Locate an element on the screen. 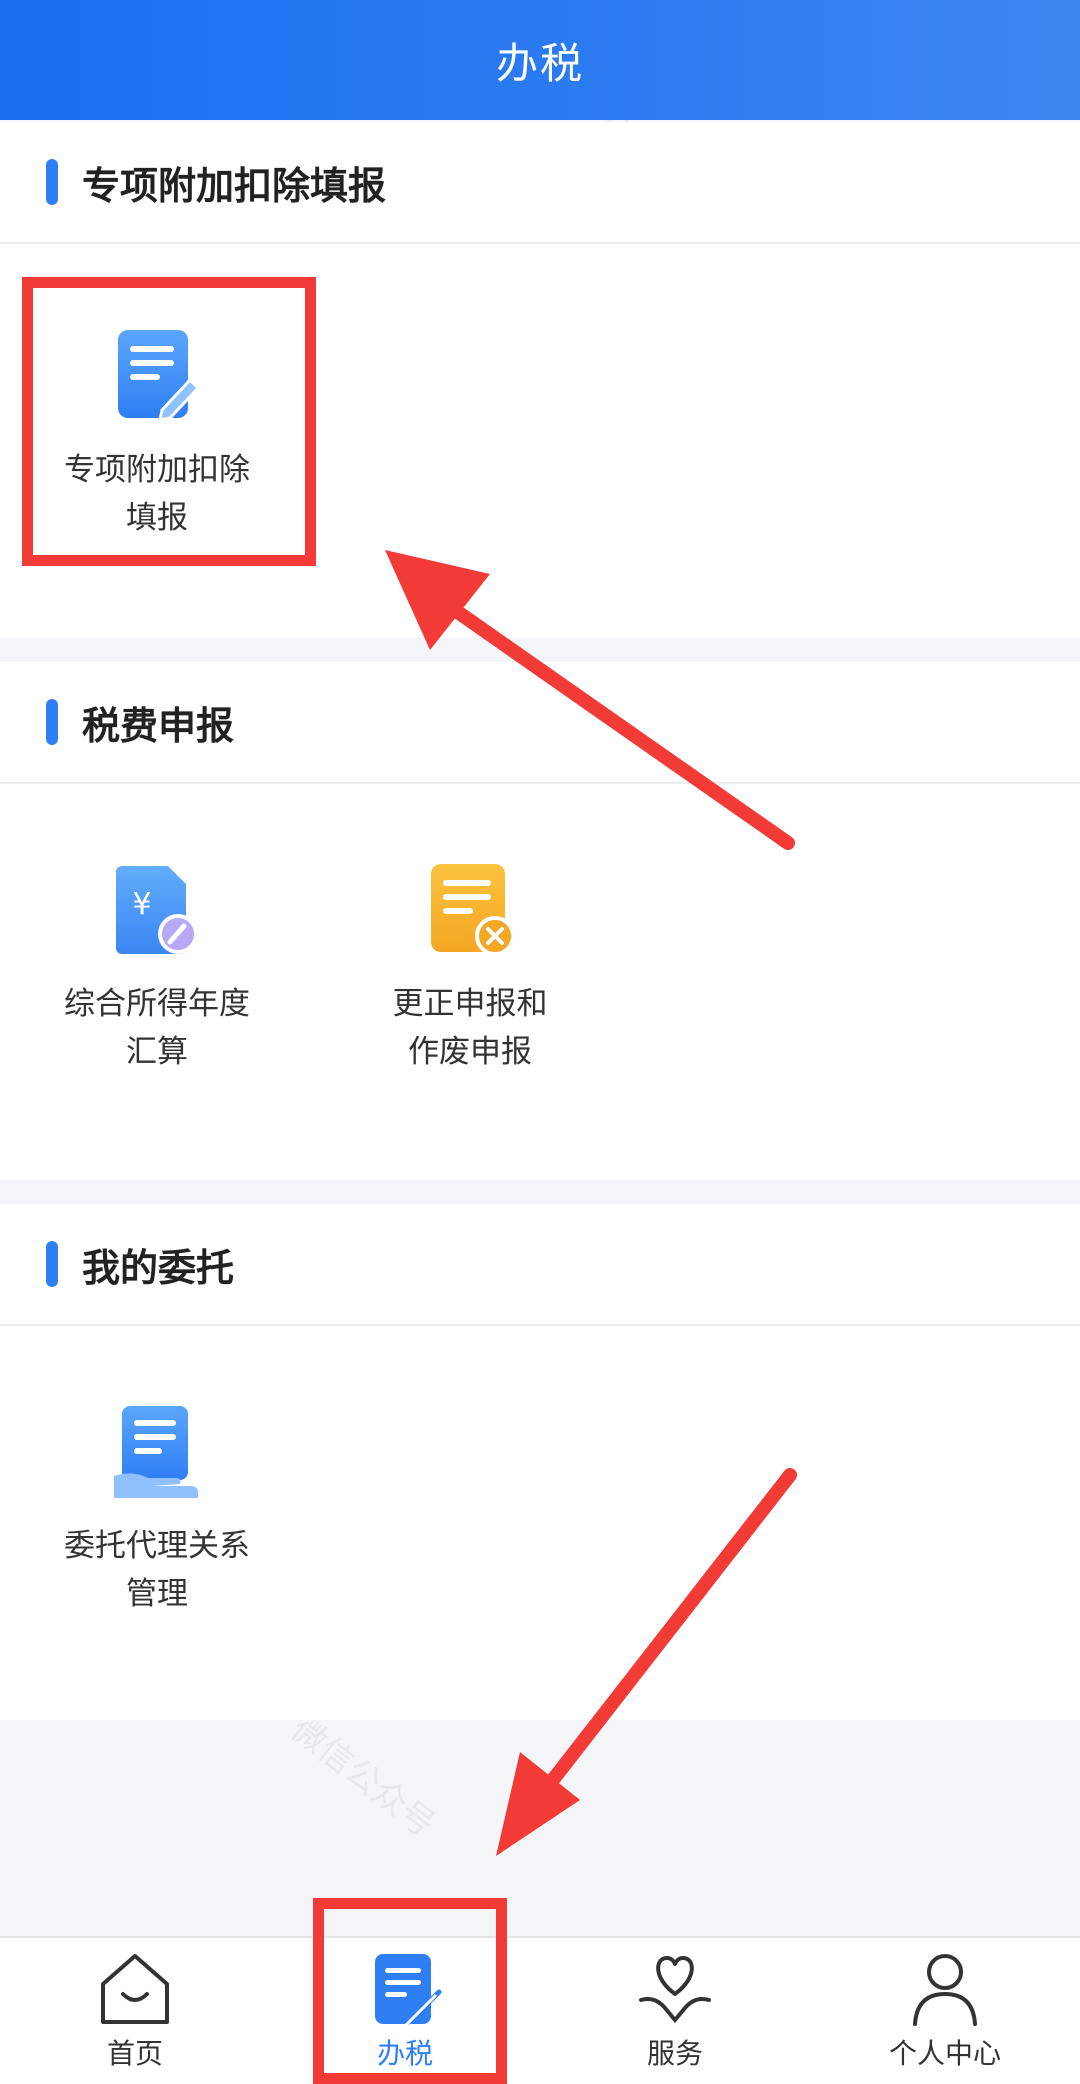 The width and height of the screenshot is (1080, 2084). tab-home: 首页 is located at coordinates (135, 2011).